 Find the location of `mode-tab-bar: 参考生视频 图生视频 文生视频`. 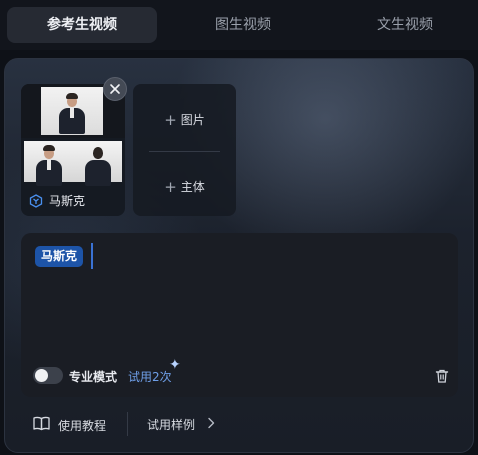

mode-tab-bar: 参考生视频 图生视频 文生视频 is located at coordinates (239, 25).